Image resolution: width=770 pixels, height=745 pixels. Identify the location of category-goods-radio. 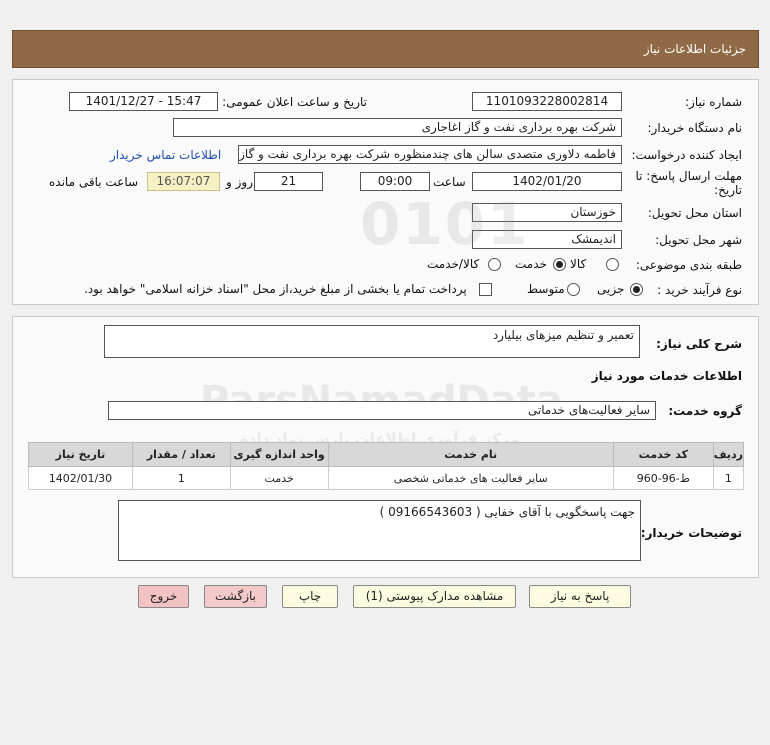
(612, 264).